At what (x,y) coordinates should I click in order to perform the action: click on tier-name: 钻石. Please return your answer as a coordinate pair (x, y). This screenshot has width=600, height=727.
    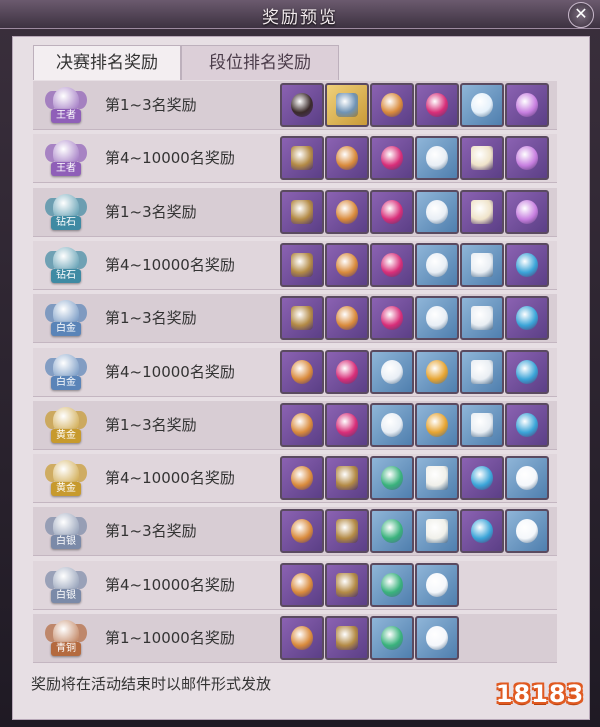
    Looking at the image, I should click on (66, 222).